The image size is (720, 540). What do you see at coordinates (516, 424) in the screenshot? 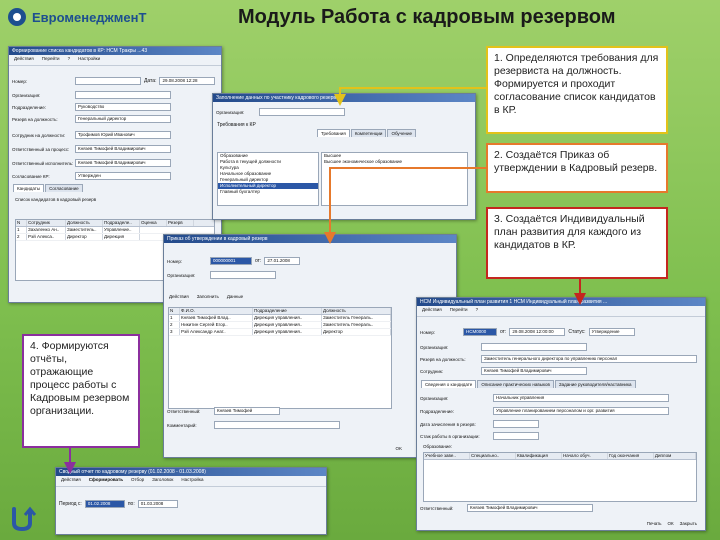
I see `enrollment-date-field` at bounding box center [516, 424].